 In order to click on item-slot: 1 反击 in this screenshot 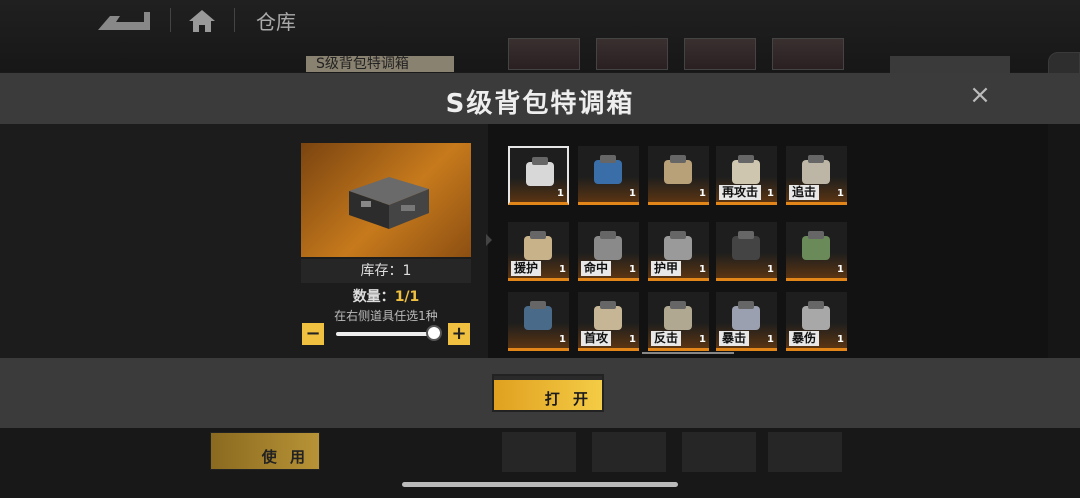, I will do `click(678, 321)`.